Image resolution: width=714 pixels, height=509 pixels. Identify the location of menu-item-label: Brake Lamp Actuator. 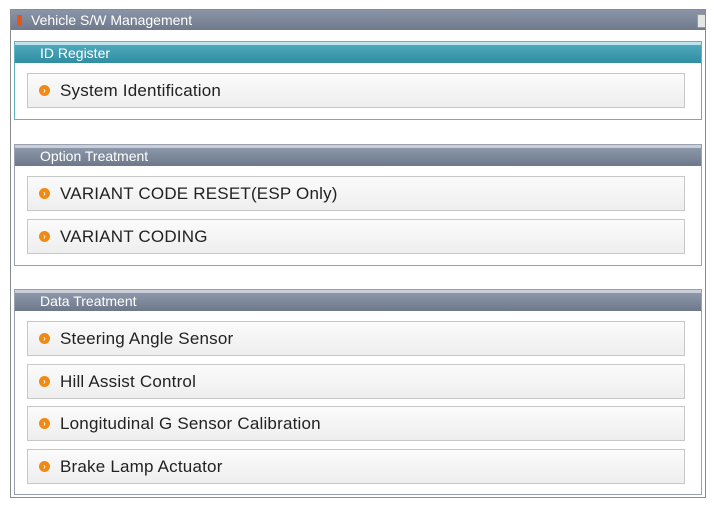
(141, 466).